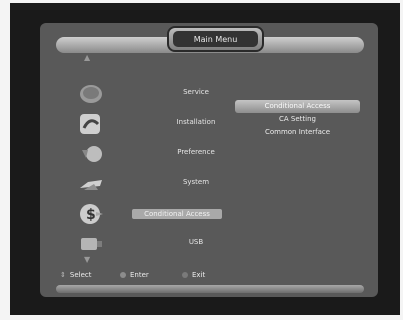  I want to click on exit-hint: Exit, so click(193, 275).